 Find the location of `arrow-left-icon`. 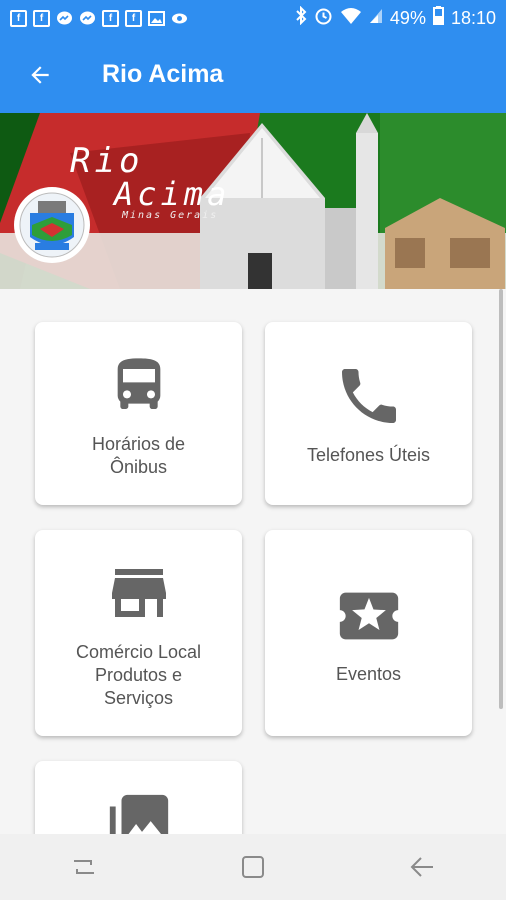

arrow-left-icon is located at coordinates (40, 74).